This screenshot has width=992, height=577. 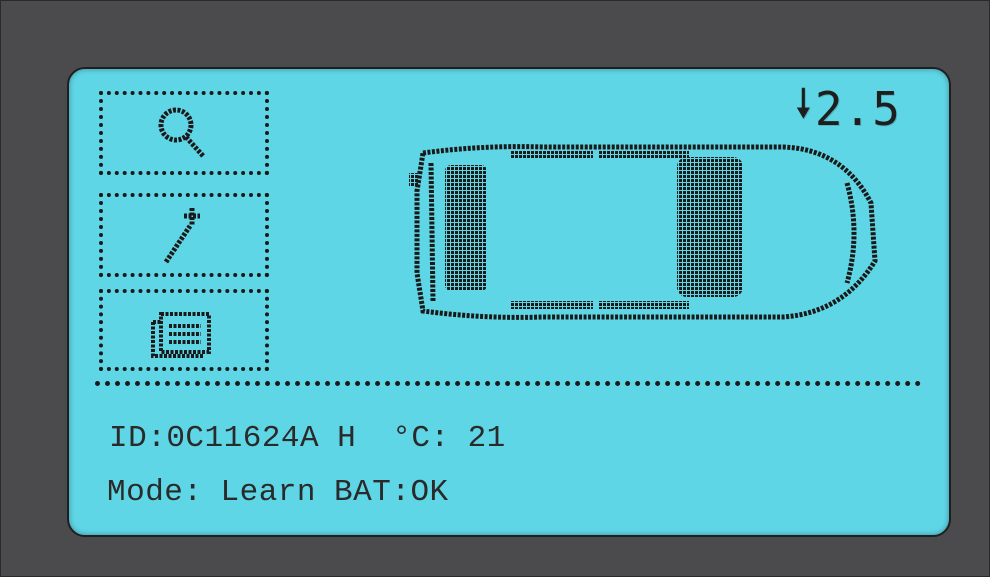 What do you see at coordinates (181, 335) in the screenshot?
I see `list-icon` at bounding box center [181, 335].